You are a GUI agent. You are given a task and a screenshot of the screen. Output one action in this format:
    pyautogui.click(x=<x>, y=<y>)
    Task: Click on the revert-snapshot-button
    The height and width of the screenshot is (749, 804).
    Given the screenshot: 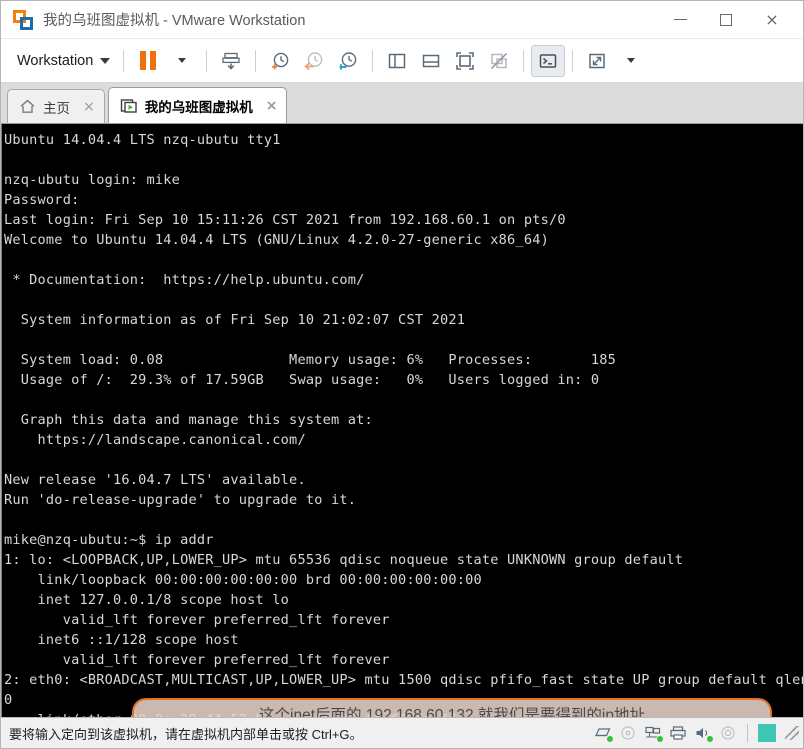 What is the action you would take?
    pyautogui.click(x=314, y=61)
    